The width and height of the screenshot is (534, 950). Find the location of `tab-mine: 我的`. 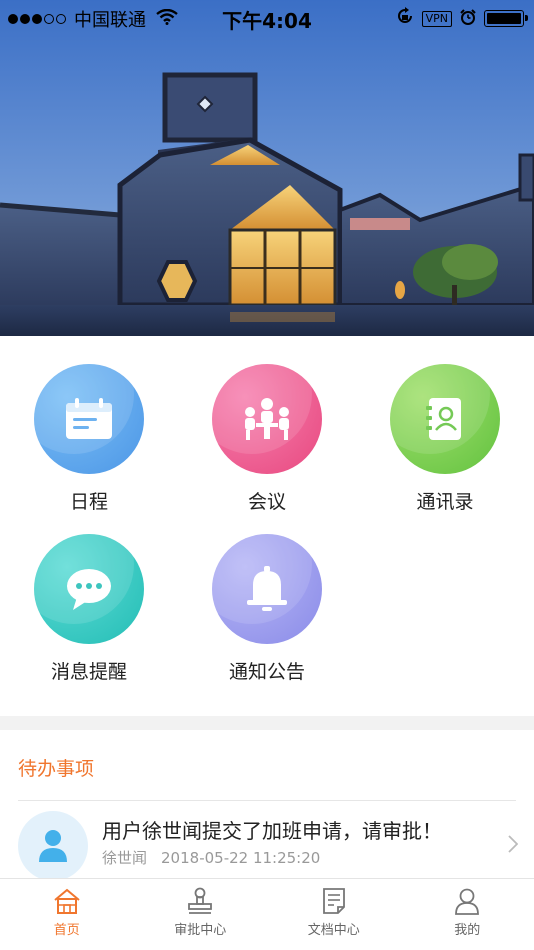

tab-mine: 我的 is located at coordinates (467, 914).